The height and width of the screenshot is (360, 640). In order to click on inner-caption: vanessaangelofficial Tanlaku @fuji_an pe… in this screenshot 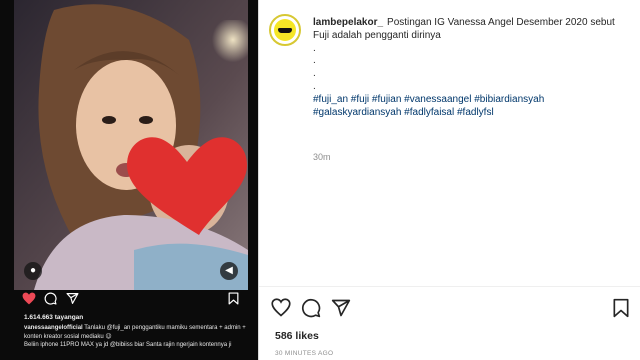, I will do `click(135, 337)`.